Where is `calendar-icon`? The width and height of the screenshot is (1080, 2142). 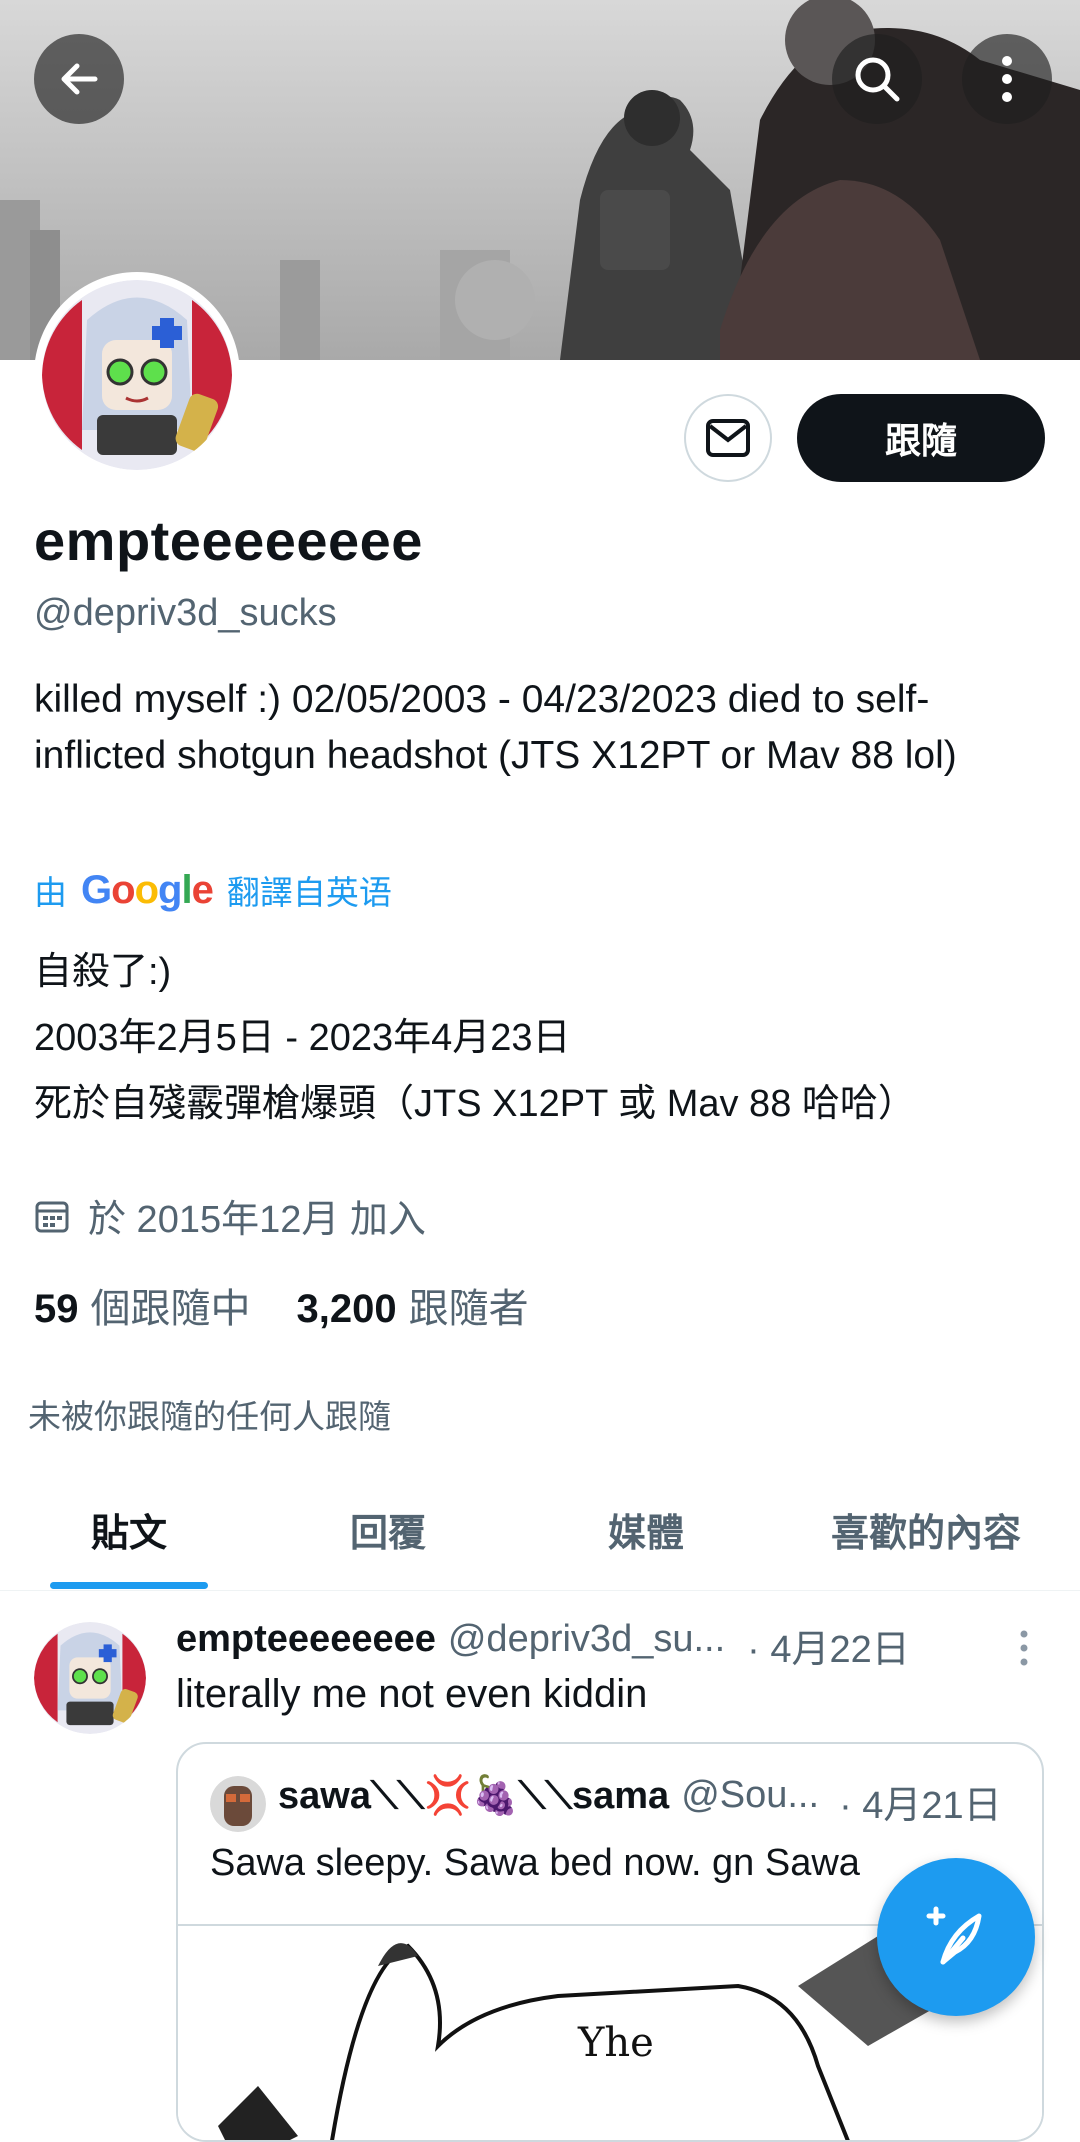
calendar-icon is located at coordinates (52, 1216).